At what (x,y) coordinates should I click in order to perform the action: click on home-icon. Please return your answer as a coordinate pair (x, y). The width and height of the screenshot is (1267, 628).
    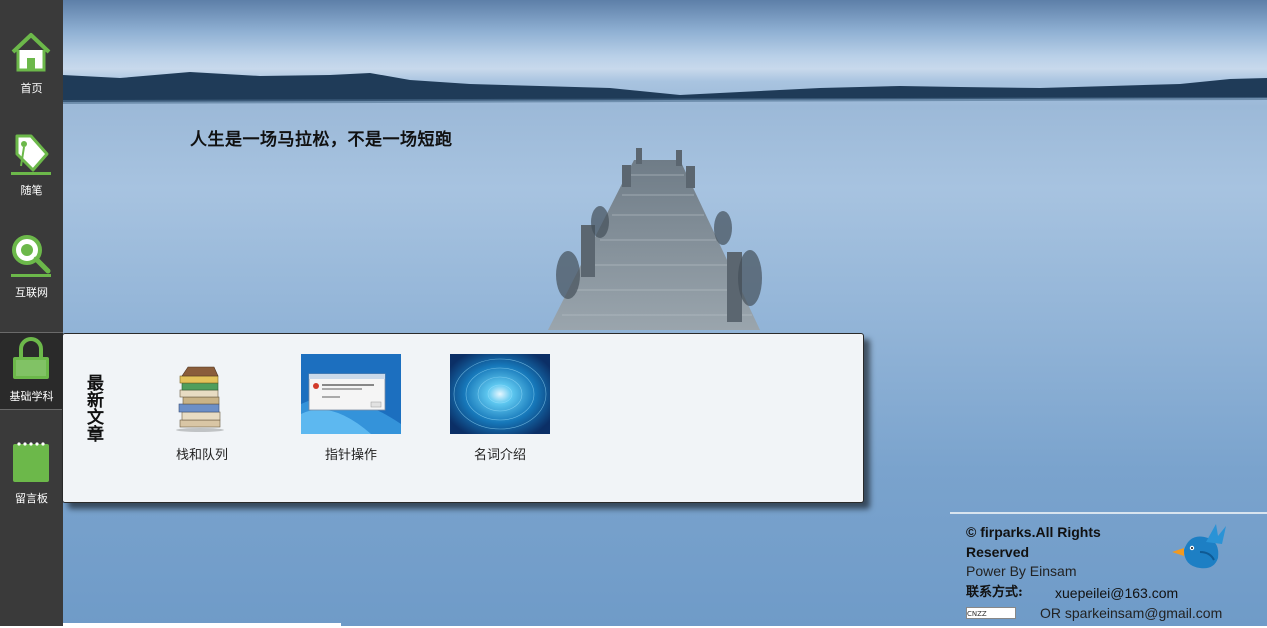
    Looking at the image, I should click on (31, 52).